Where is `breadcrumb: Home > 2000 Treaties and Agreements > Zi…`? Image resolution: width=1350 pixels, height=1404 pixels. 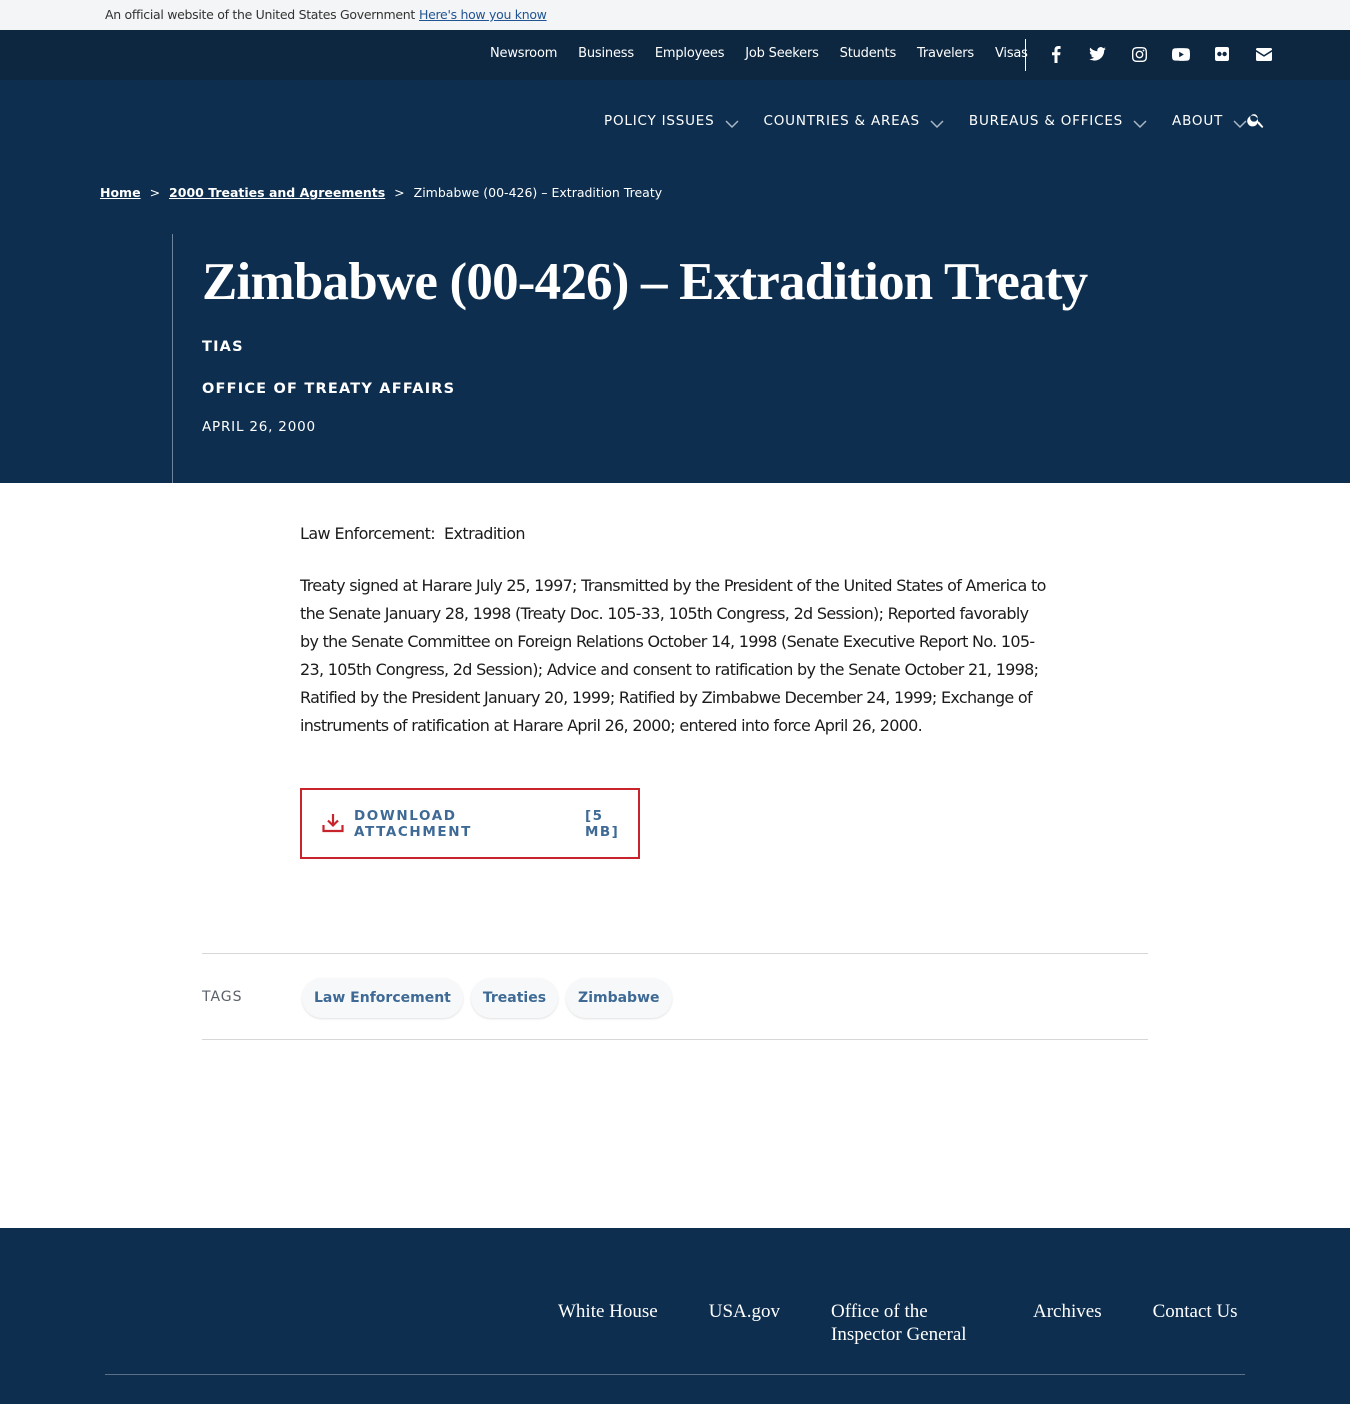
breadcrumb: Home > 2000 Treaties and Agreements > Zi… is located at coordinates (381, 192).